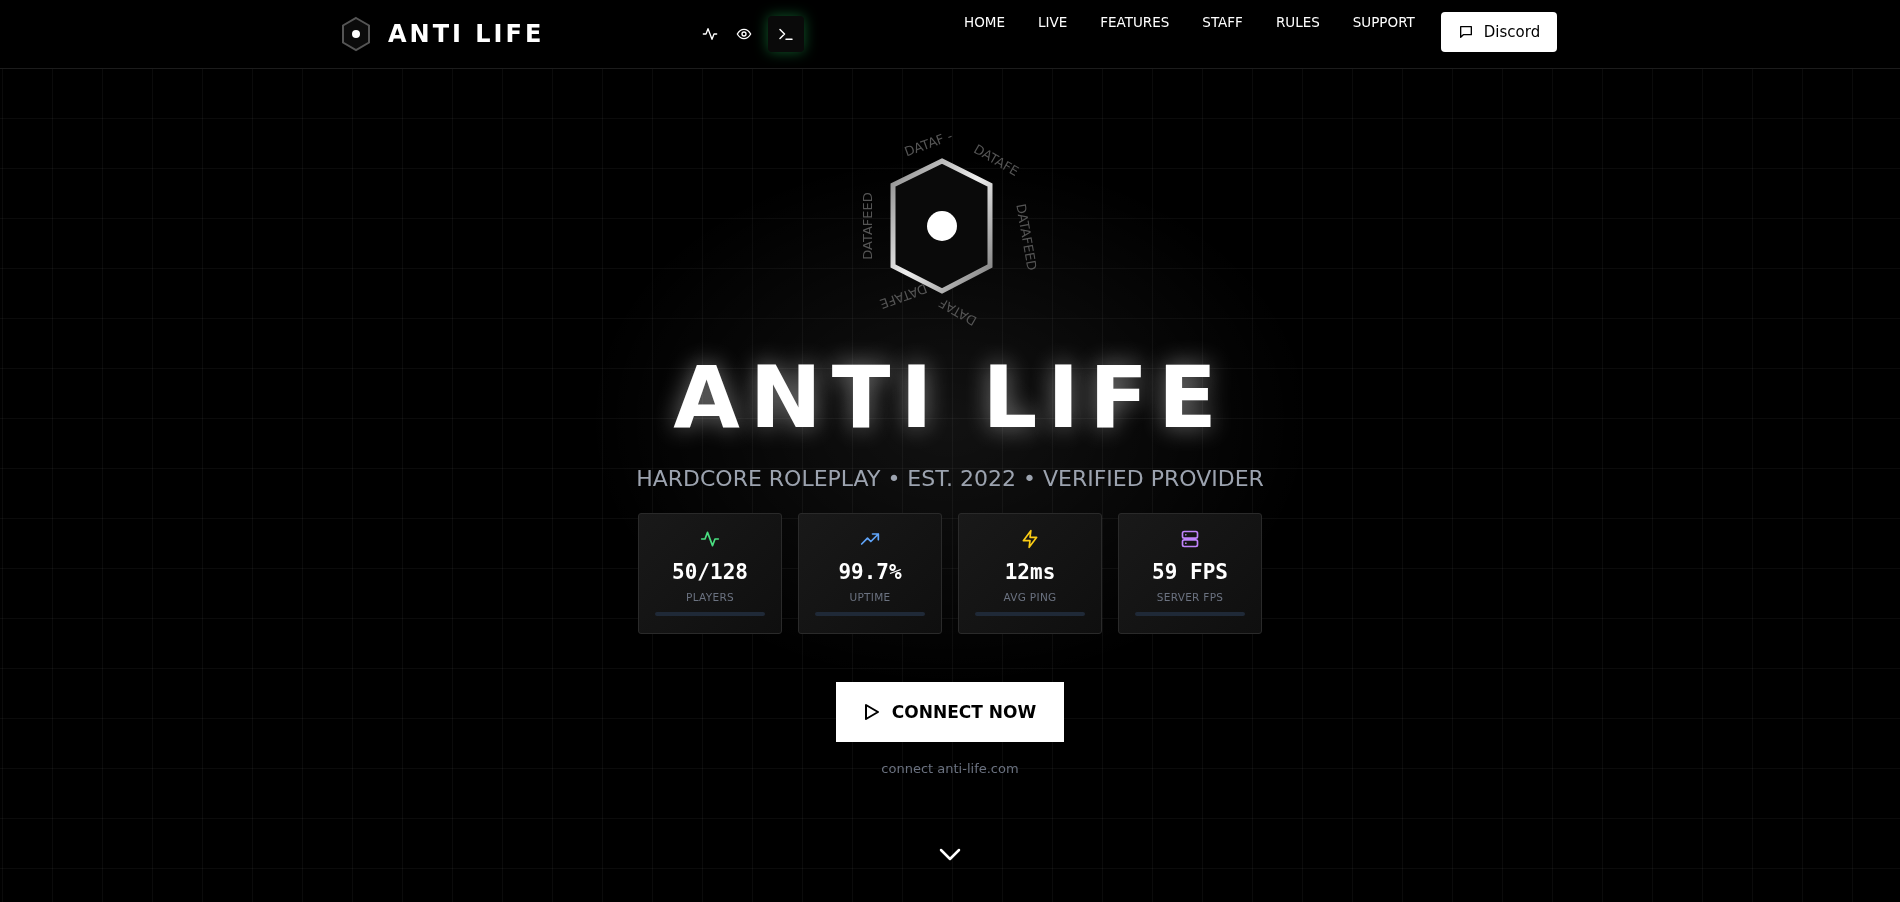 This screenshot has height=902, width=1900. Describe the element at coordinates (356, 34) in the screenshot. I see `hexagon-logo-icon` at that location.